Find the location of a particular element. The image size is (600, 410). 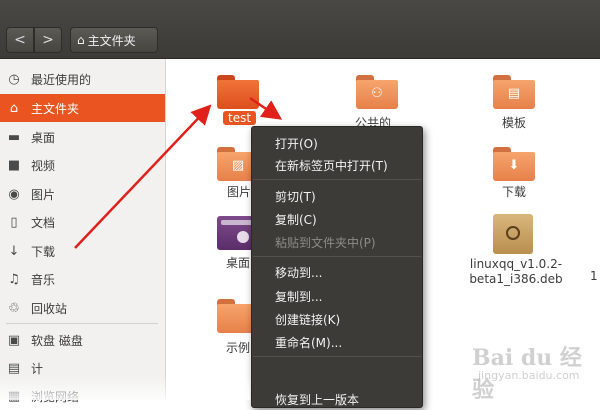

clock-icon: ◷ is located at coordinates (14, 79).